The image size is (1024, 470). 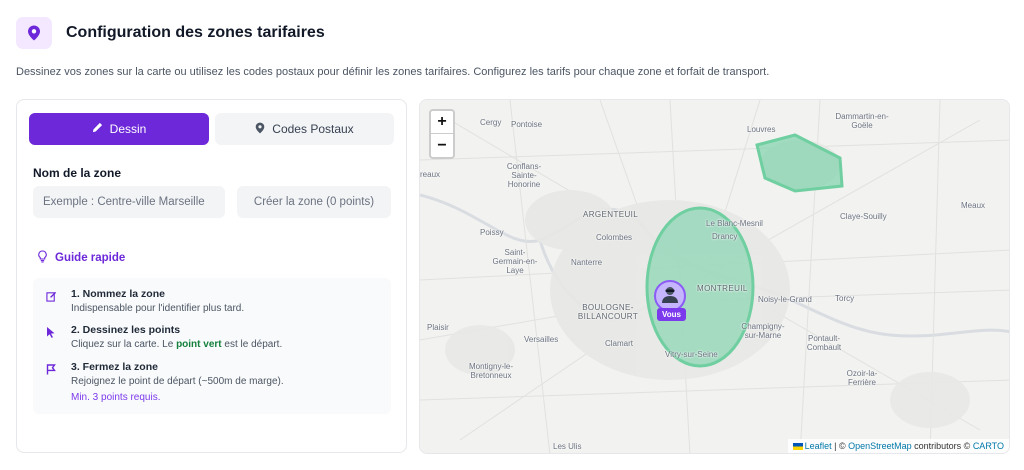 What do you see at coordinates (722, 288) in the screenshot?
I see `place-label: MONTREUIL` at bounding box center [722, 288].